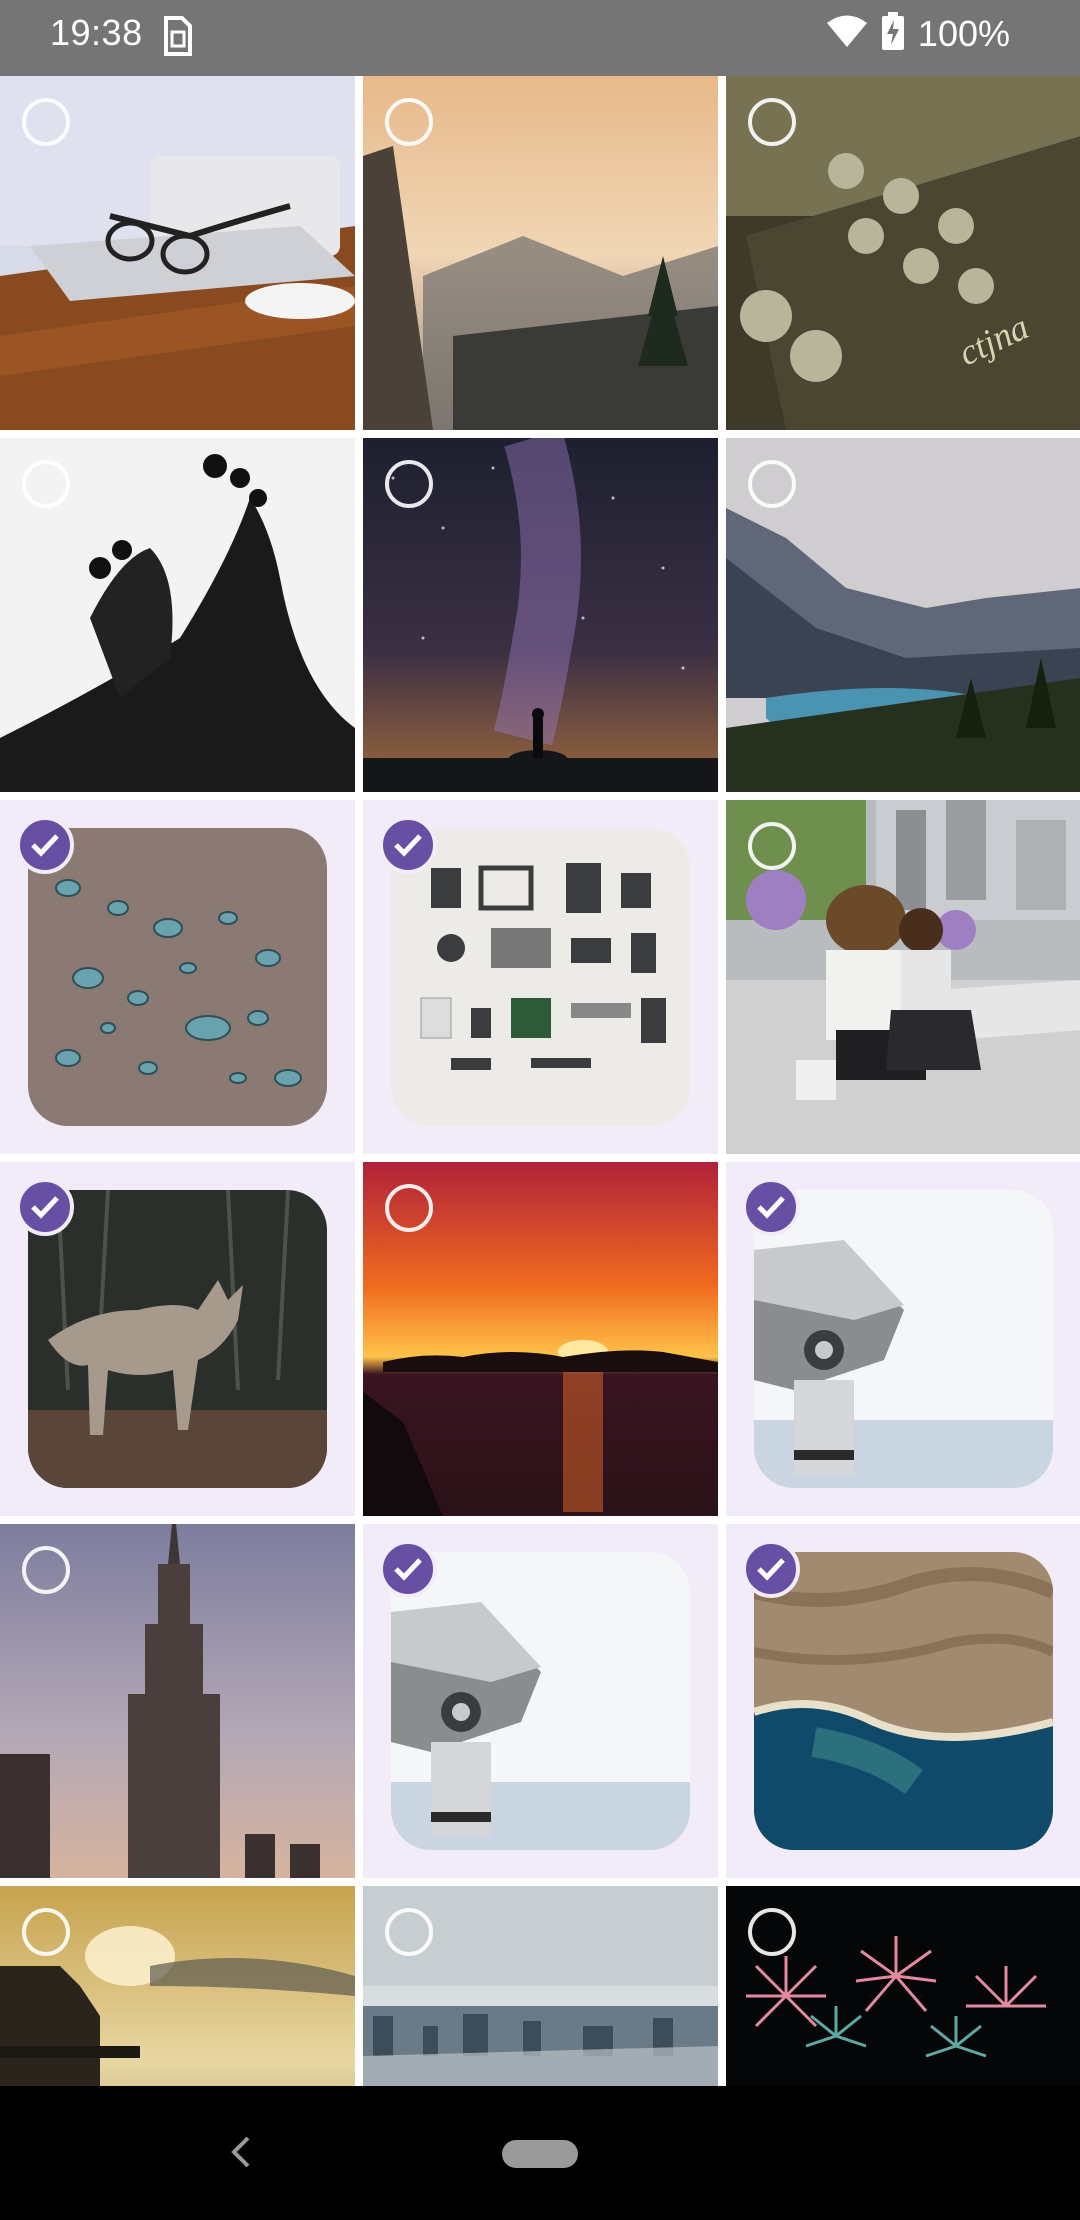  Describe the element at coordinates (177, 36) in the screenshot. I see `sim-icon` at that location.